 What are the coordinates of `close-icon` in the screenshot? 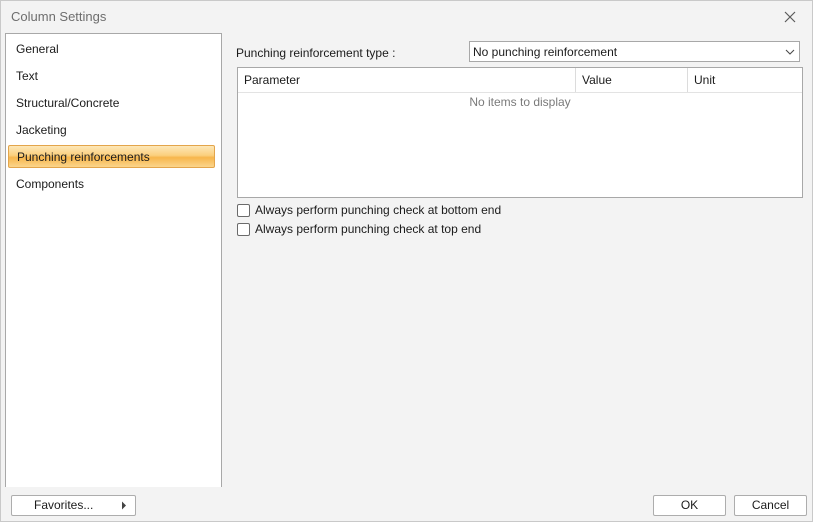 It's located at (790, 16).